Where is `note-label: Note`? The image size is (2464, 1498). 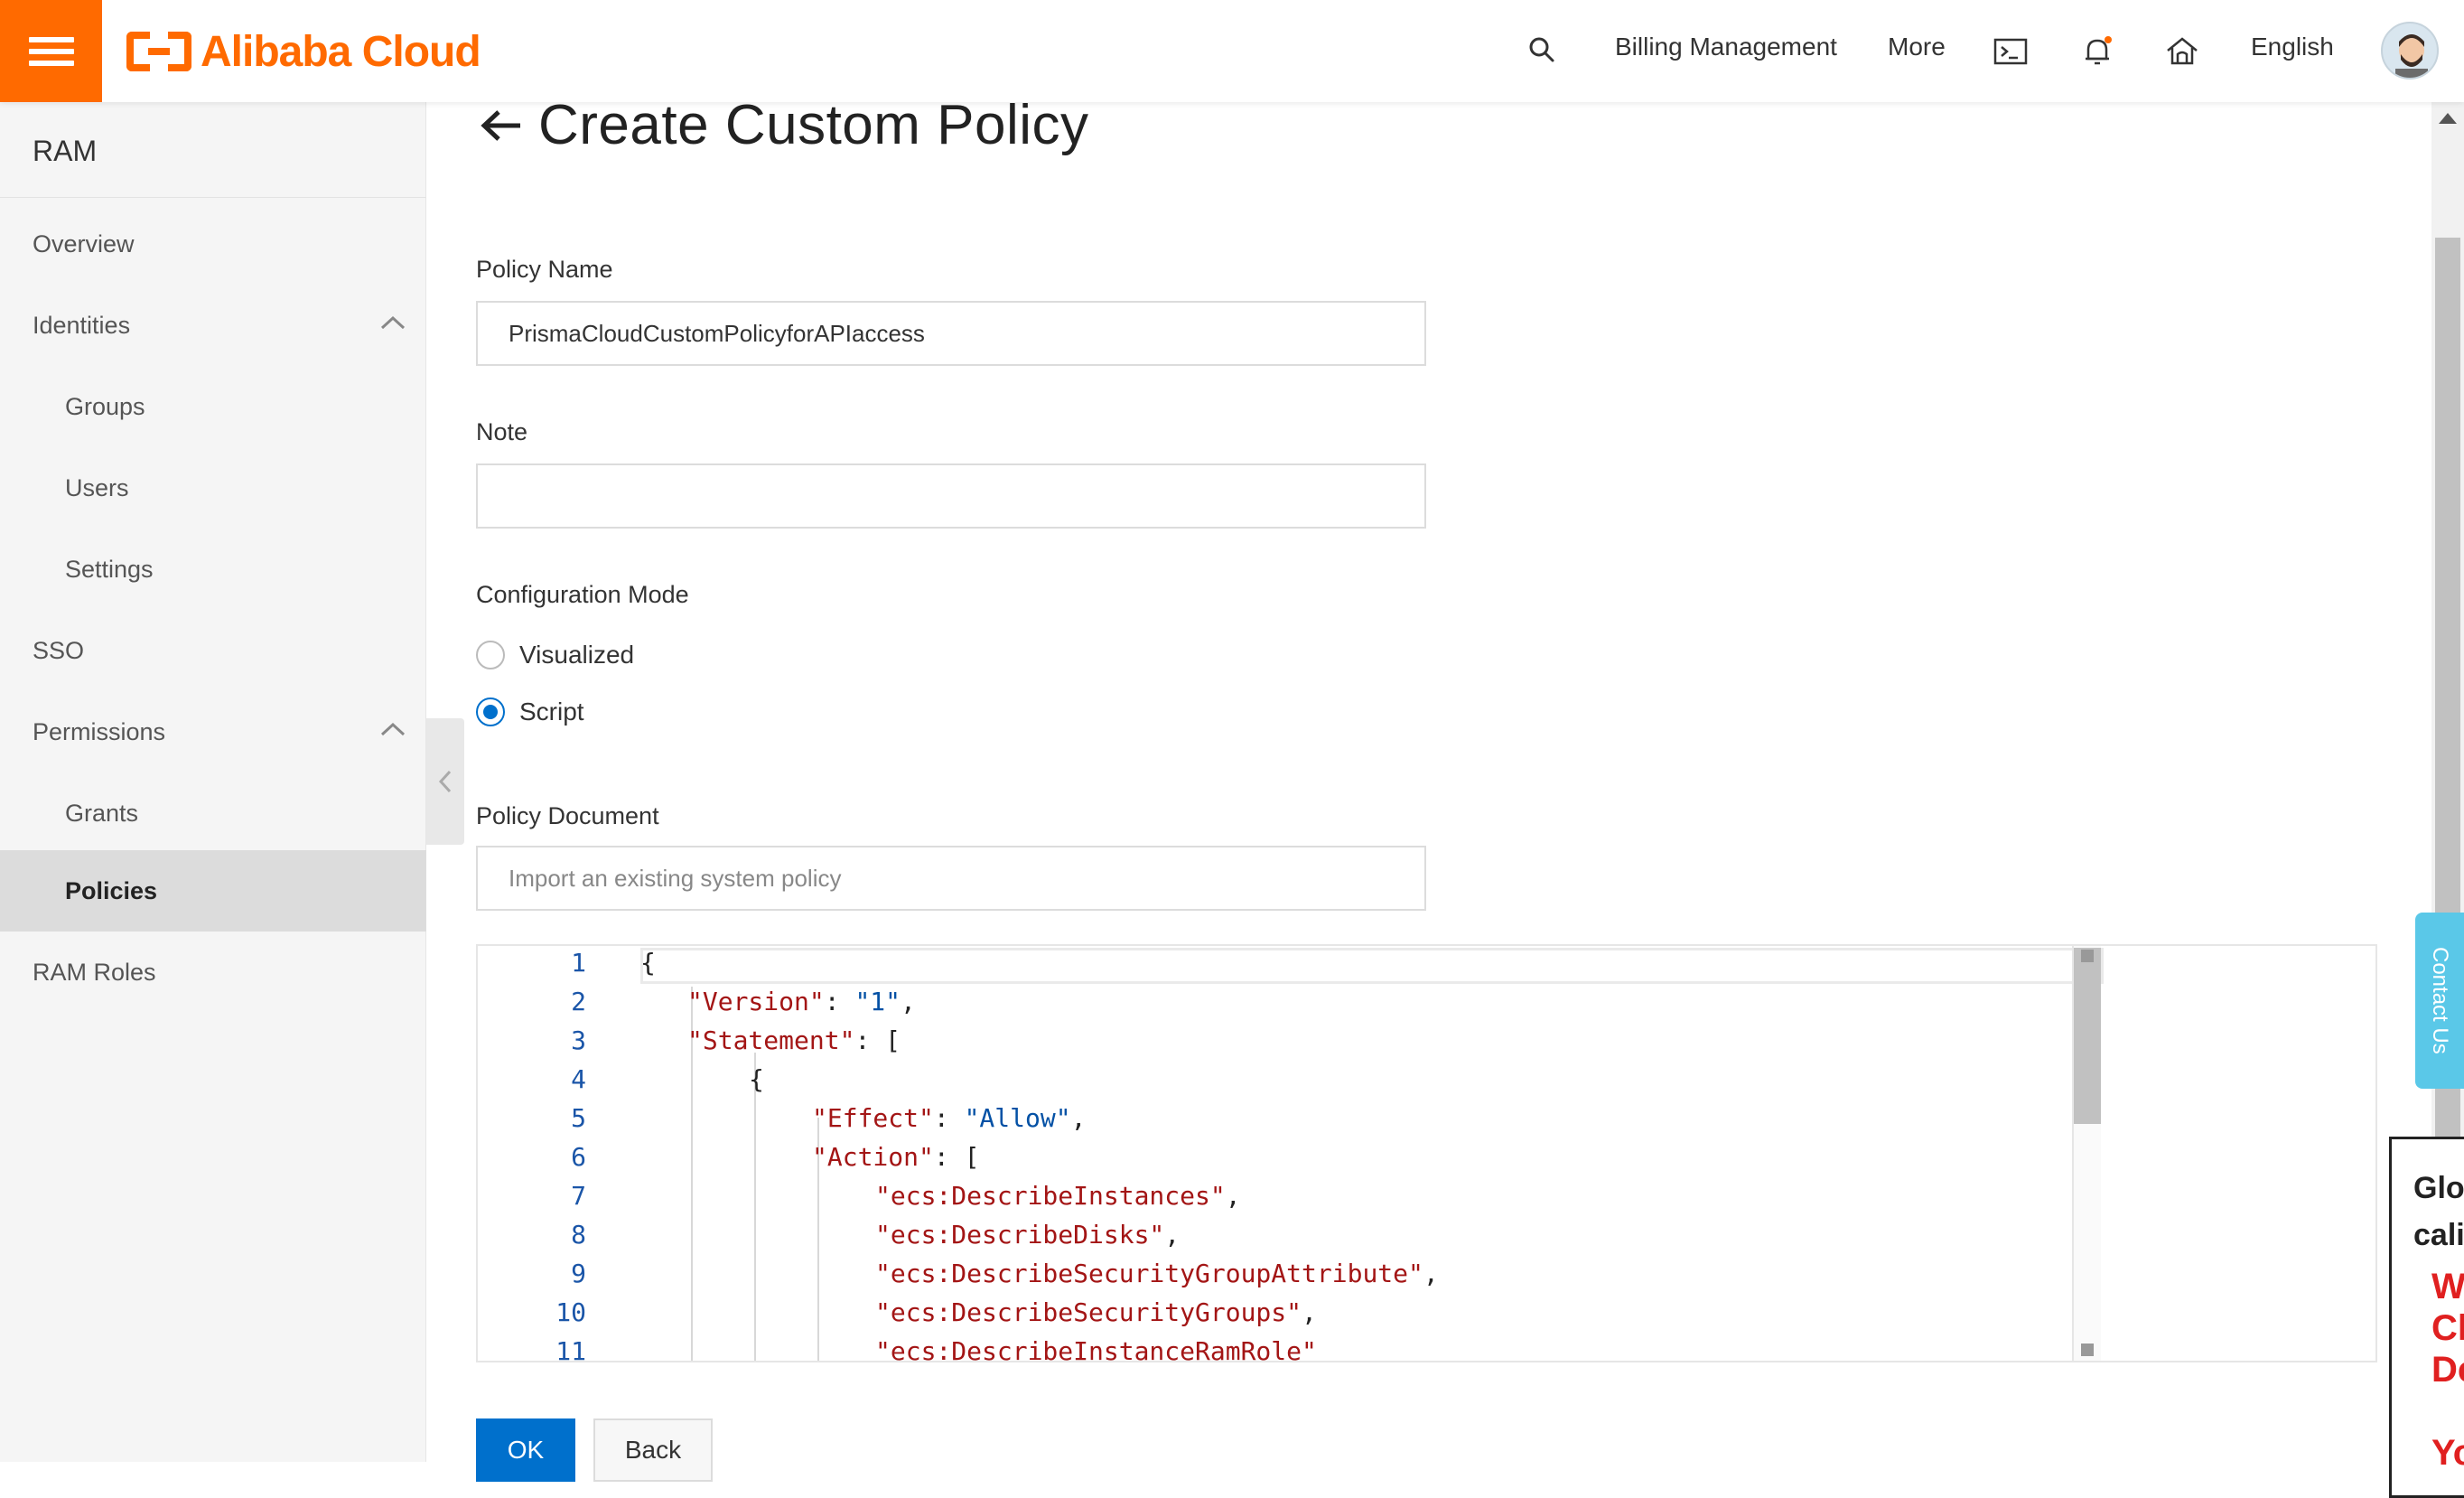 note-label: Note is located at coordinates (502, 431).